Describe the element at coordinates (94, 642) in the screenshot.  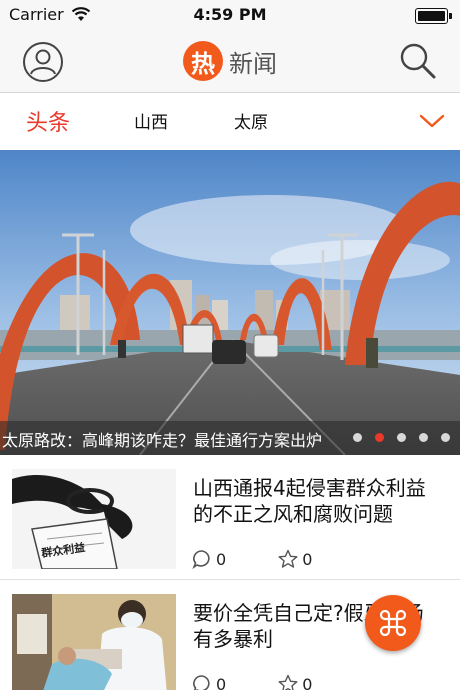
I see `news-thumbnail` at that location.